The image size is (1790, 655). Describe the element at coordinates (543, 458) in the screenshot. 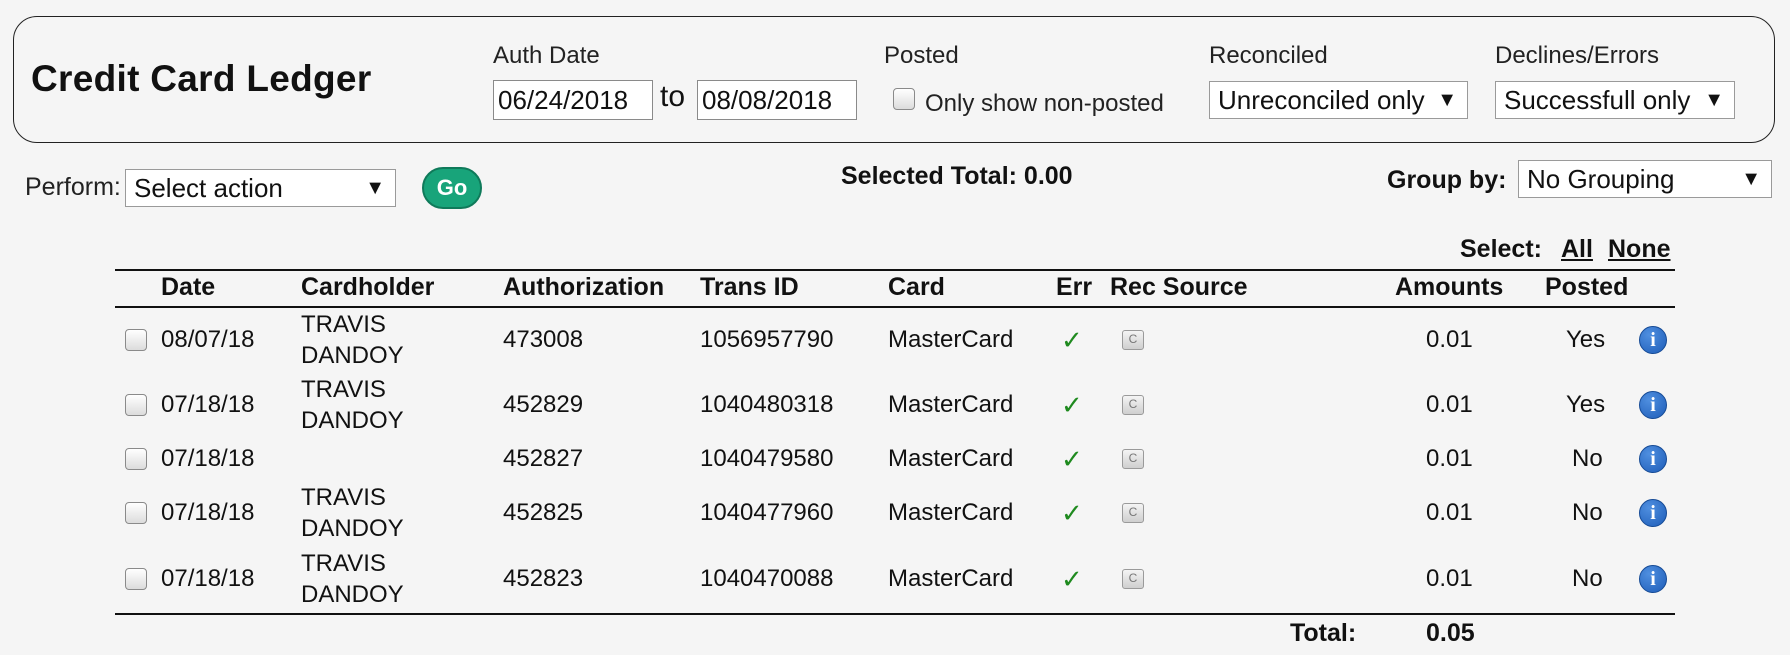

I see `row-authorization: 452827` at that location.